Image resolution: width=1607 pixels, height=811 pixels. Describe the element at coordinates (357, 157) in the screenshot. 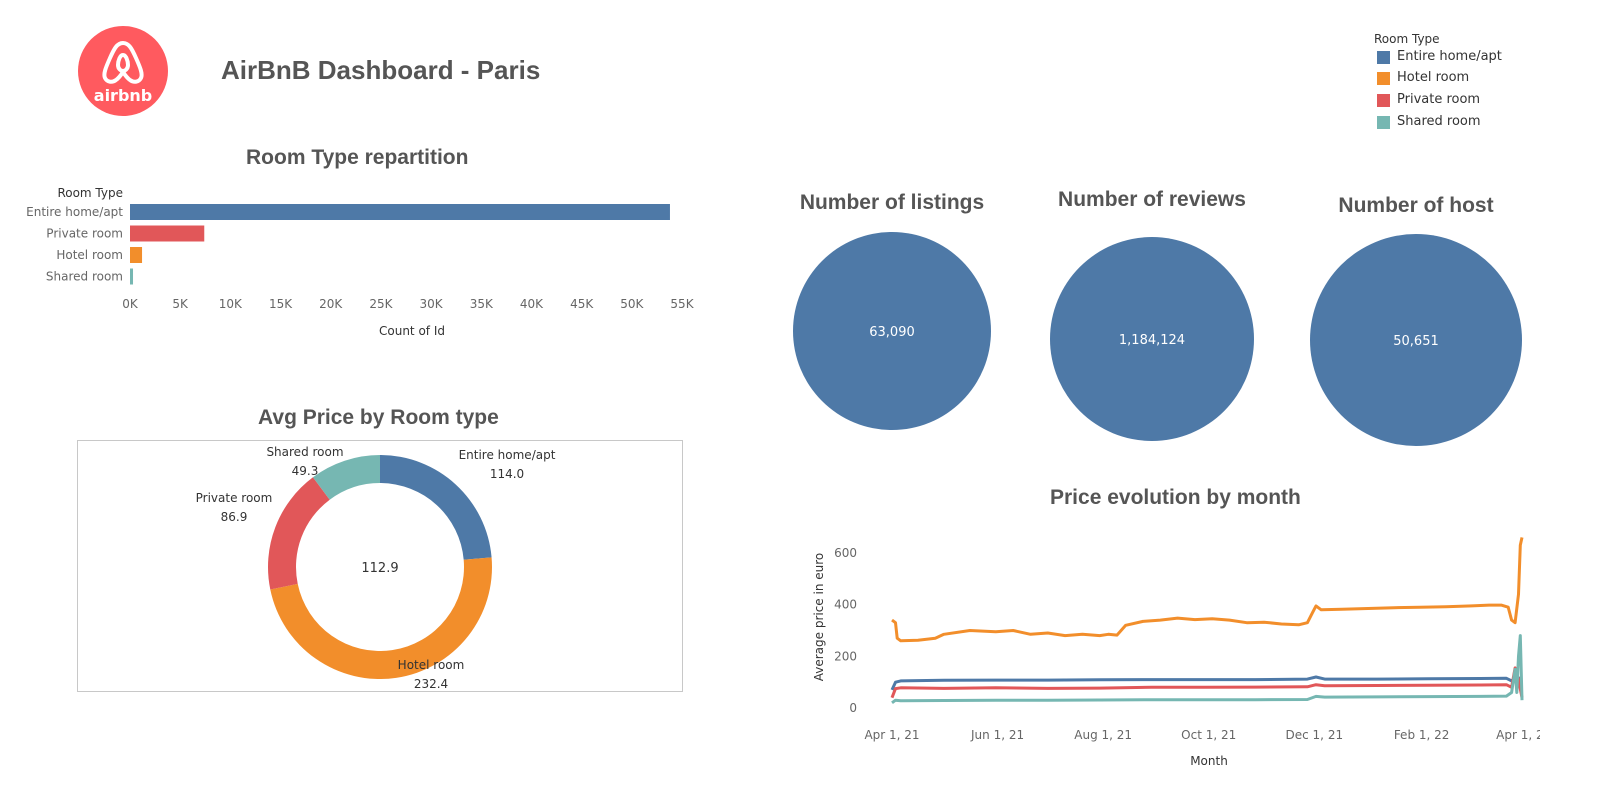

I see `bar-chart-title: Room Type repartition` at that location.